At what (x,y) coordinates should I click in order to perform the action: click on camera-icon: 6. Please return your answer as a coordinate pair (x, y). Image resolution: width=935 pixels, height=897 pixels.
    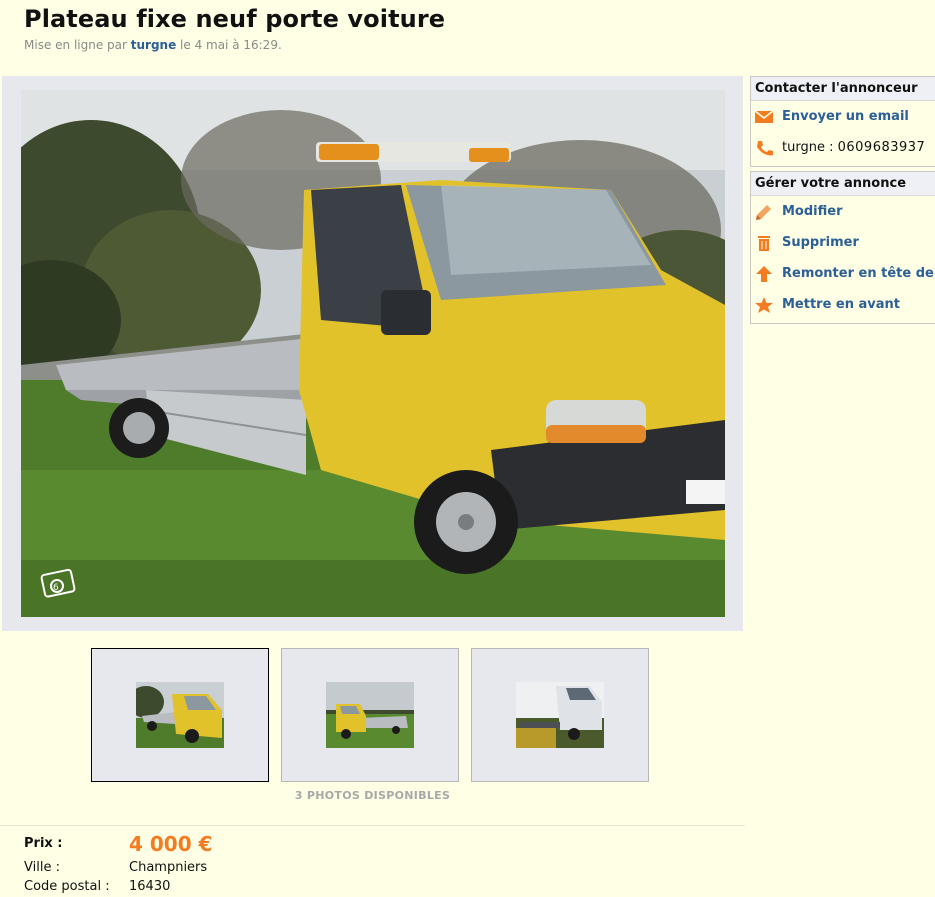
    Looking at the image, I should click on (58, 583).